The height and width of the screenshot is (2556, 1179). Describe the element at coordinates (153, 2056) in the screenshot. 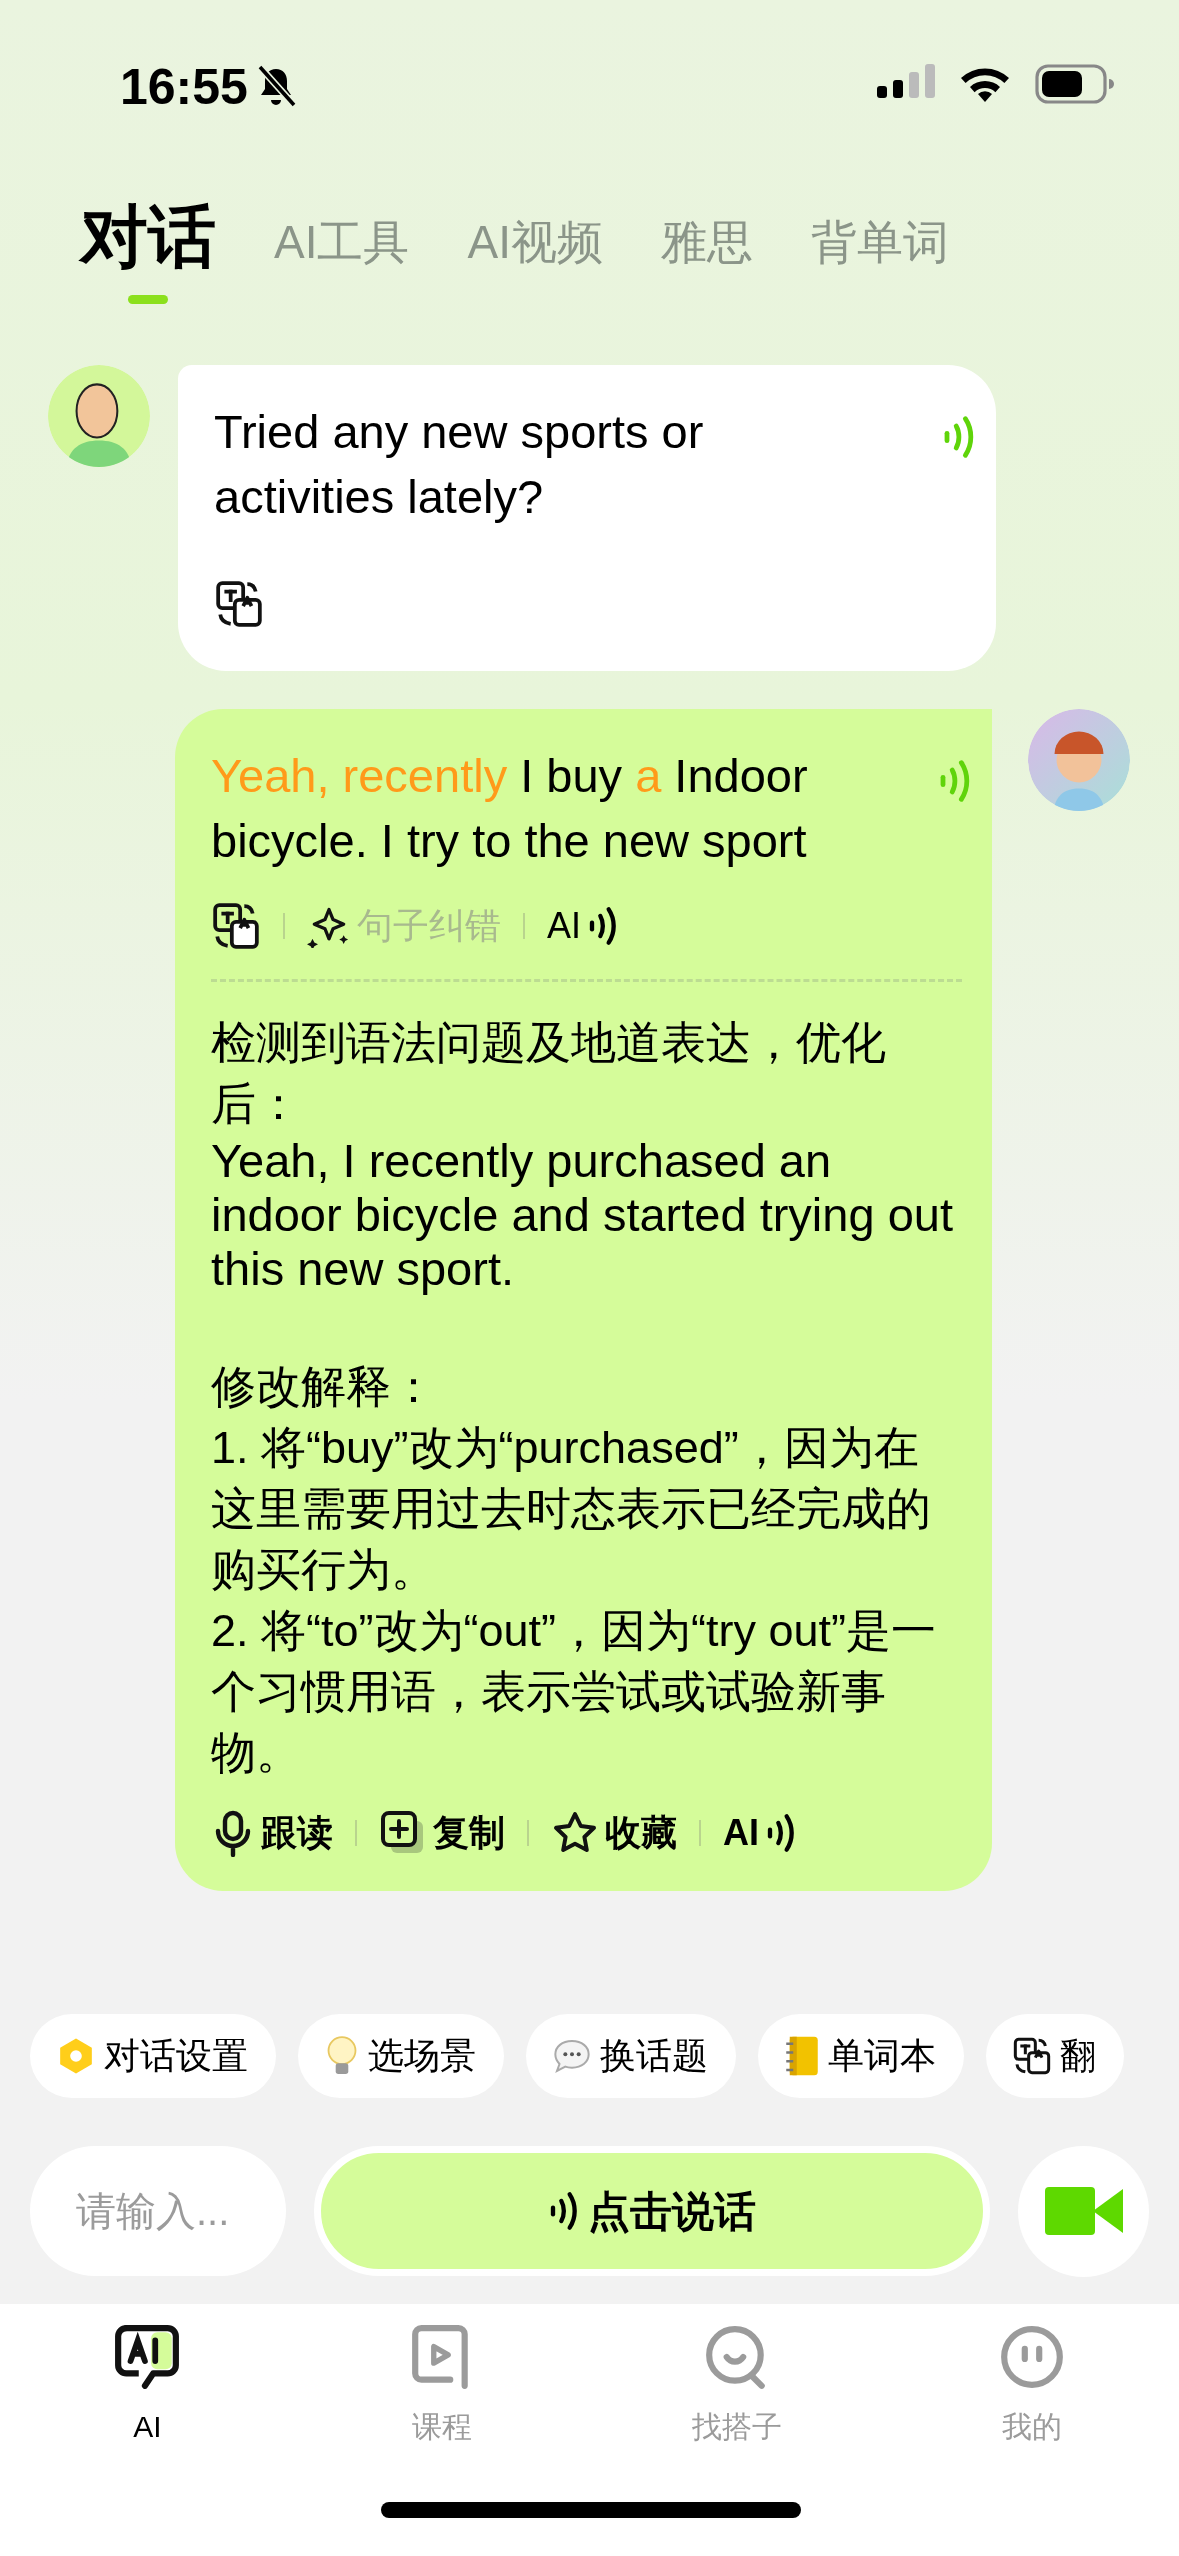

I see `chip-button: 对话设置` at that location.